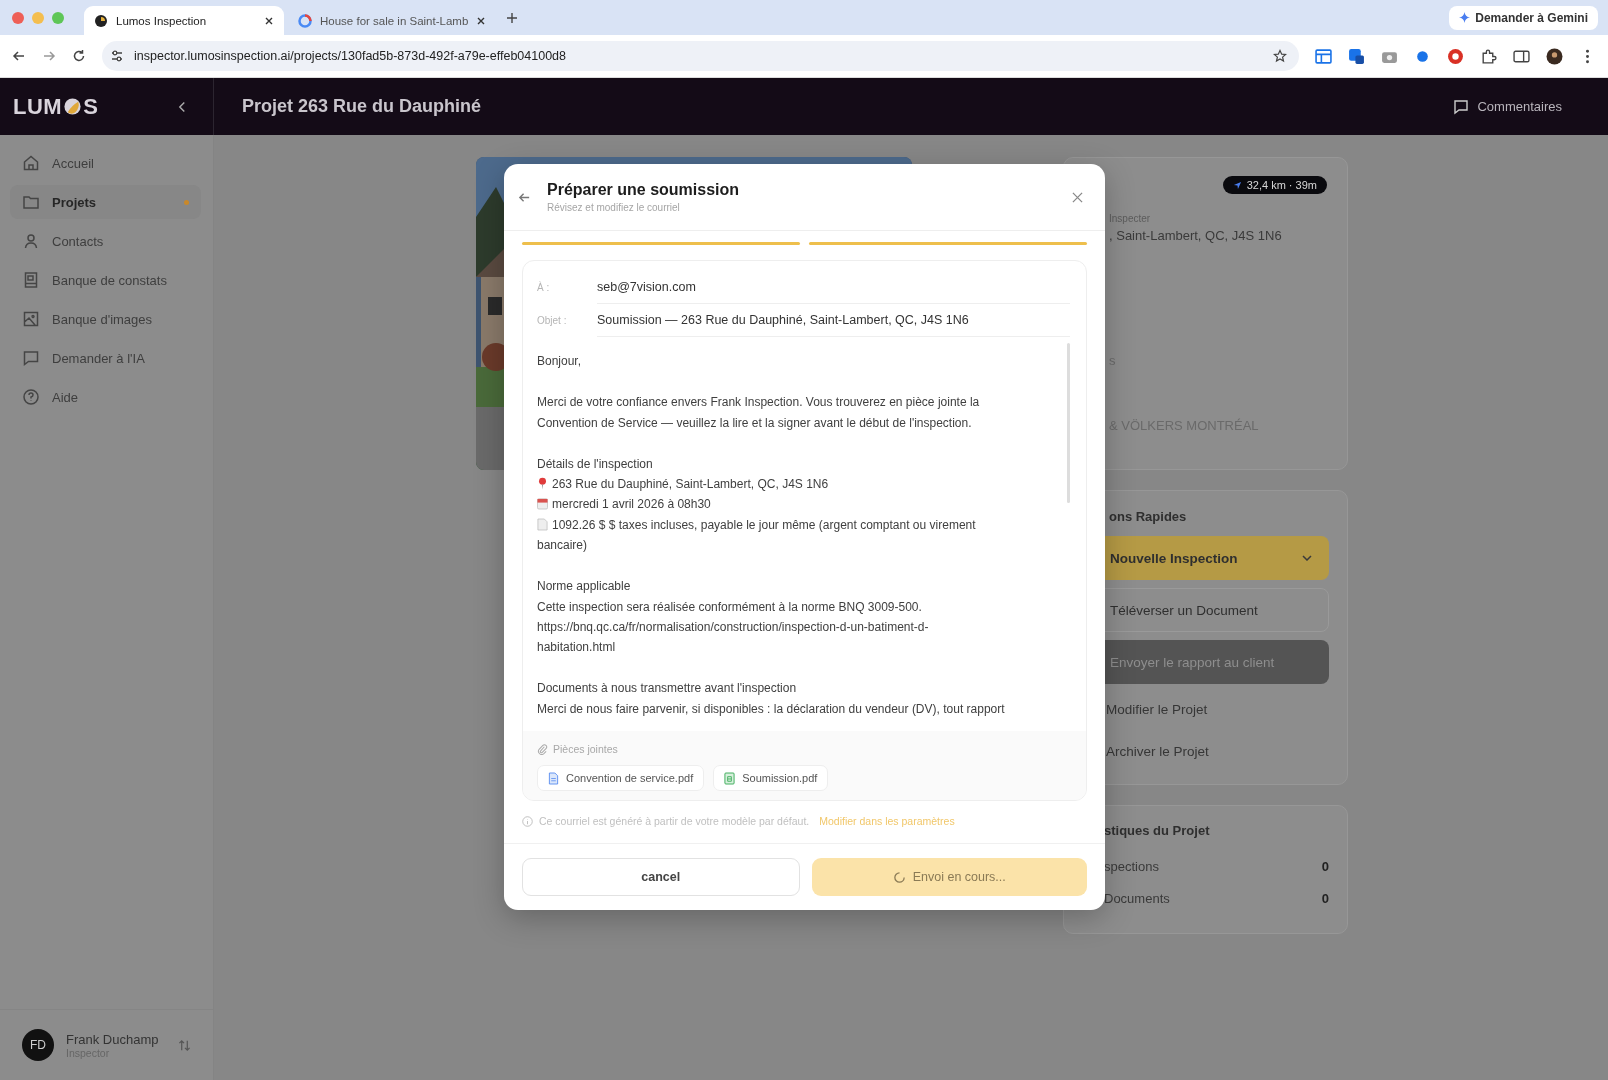 Image resolution: width=1608 pixels, height=1080 pixels. Describe the element at coordinates (182, 106) in the screenshot. I see `collapse-chevron-icon` at that location.